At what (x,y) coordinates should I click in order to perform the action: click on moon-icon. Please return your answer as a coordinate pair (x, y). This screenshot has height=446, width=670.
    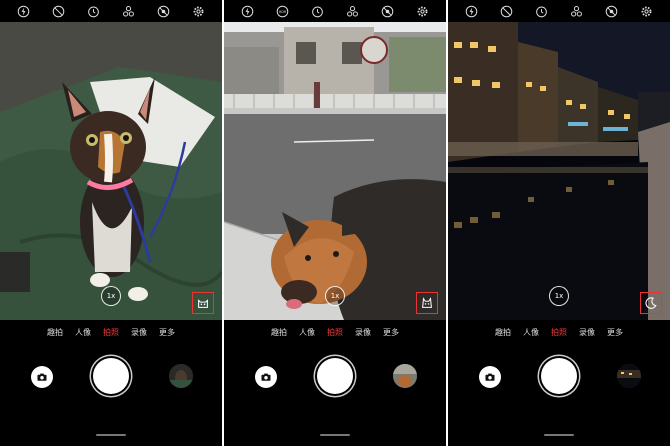
    Looking at the image, I should click on (651, 303).